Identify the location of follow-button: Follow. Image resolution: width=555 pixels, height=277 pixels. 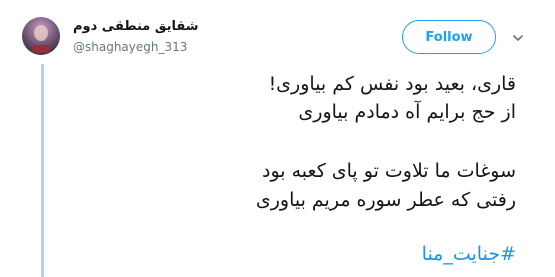
(449, 37).